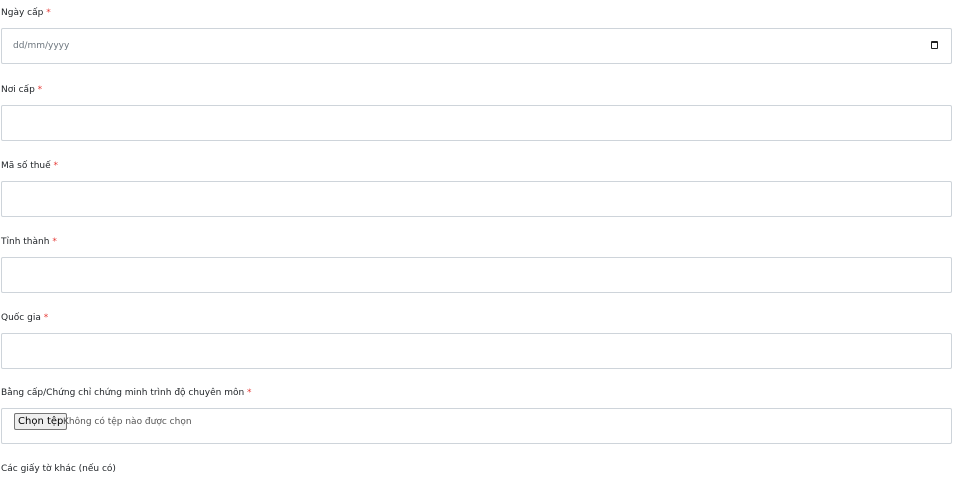  I want to click on tax-code-box, so click(476, 199).